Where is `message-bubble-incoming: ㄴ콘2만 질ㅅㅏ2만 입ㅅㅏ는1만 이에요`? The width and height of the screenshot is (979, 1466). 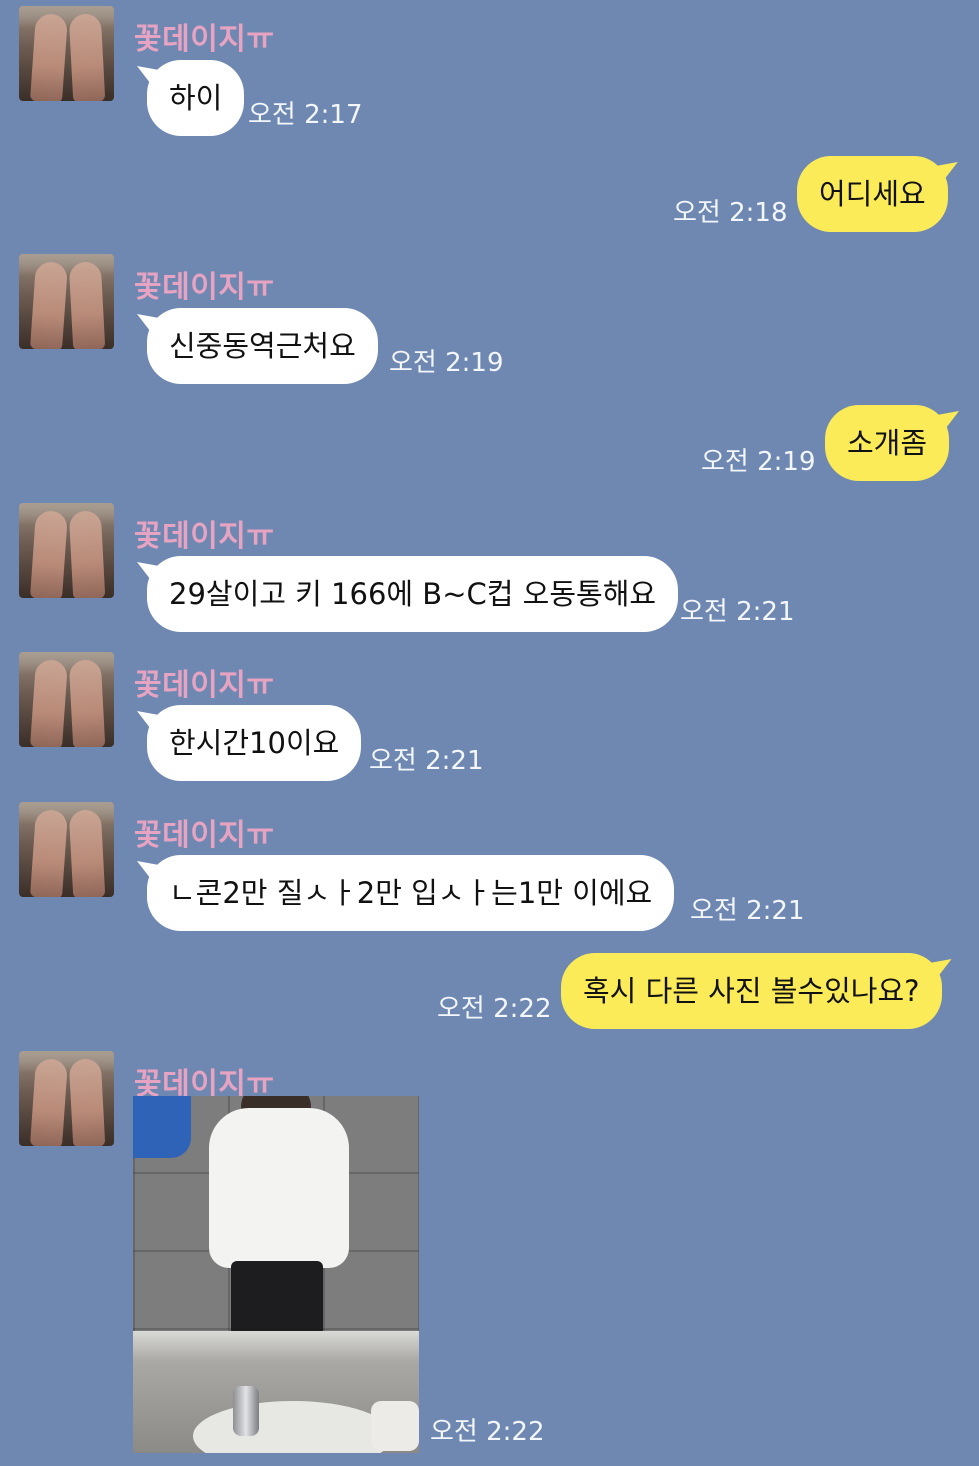 message-bubble-incoming: ㄴ콘2만 질ㅅㅏ2만 입ㅅㅏ는1만 이에요 is located at coordinates (411, 893).